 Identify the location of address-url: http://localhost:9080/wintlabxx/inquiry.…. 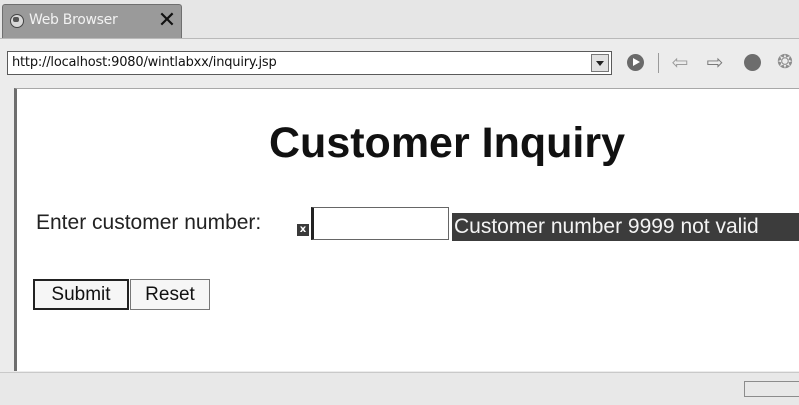
(144, 62).